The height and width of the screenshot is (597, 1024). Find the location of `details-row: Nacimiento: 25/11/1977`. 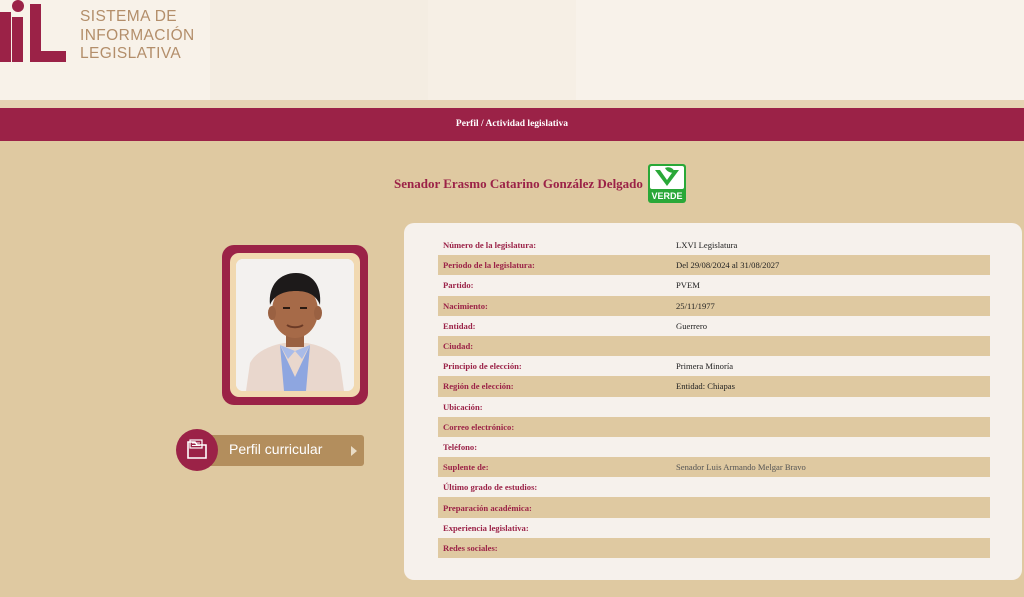

details-row: Nacimiento: 25/11/1977 is located at coordinates (714, 305).